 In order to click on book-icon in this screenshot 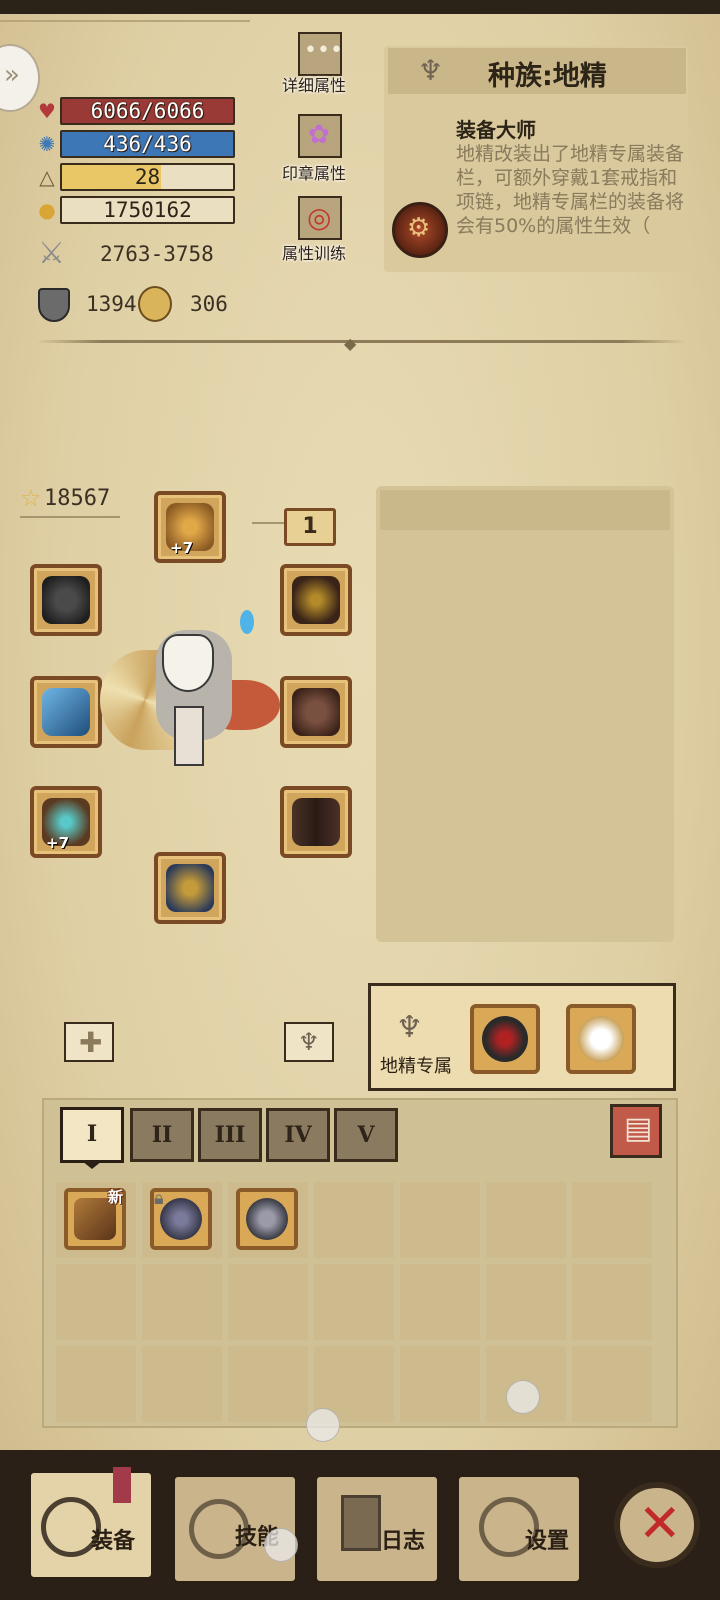, I will do `click(361, 1523)`.